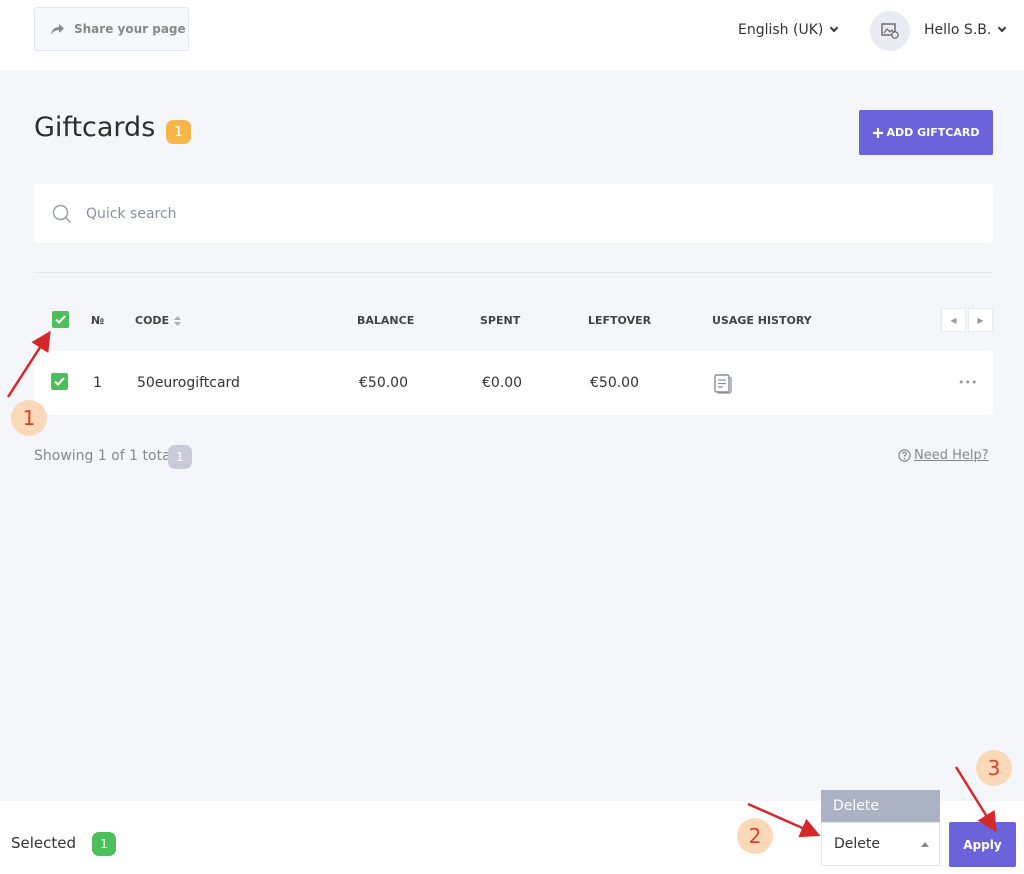 The width and height of the screenshot is (1024, 874). What do you see at coordinates (513, 272) in the screenshot?
I see `divider` at bounding box center [513, 272].